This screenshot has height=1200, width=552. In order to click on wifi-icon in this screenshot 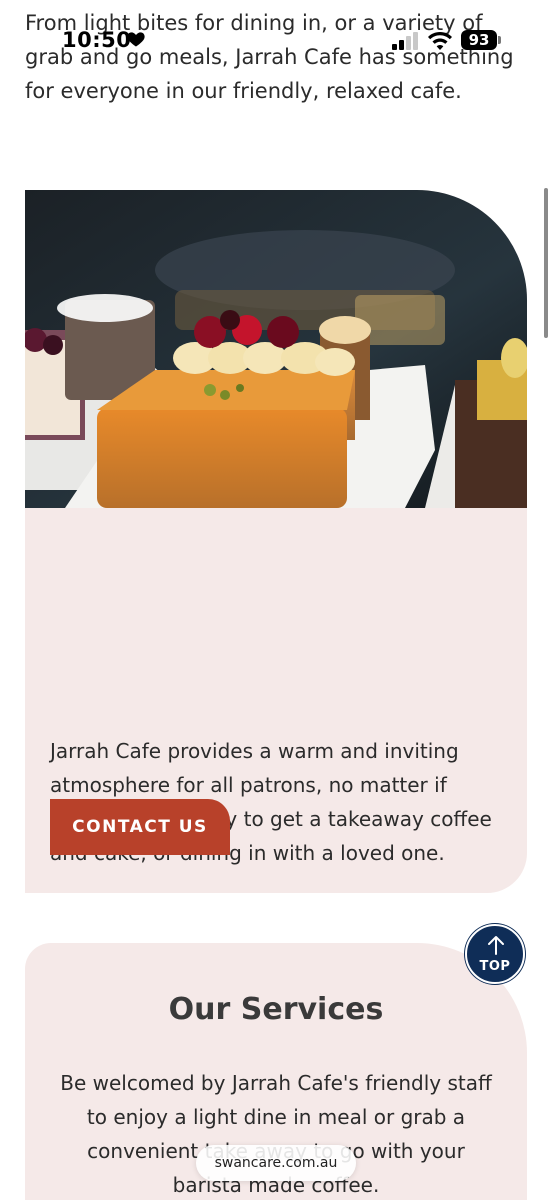, I will do `click(440, 41)`.